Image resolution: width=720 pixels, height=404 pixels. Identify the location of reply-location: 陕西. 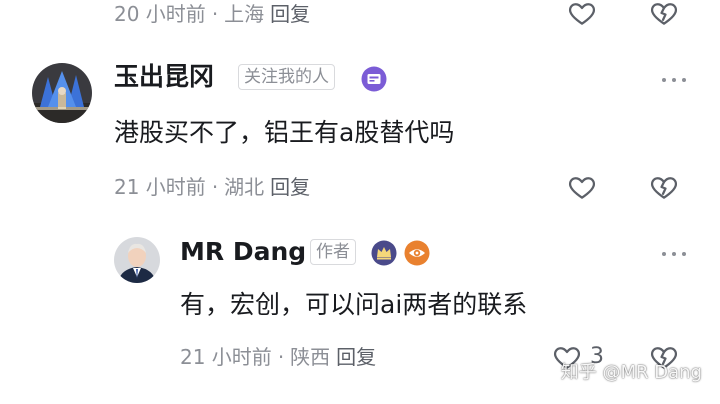
(310, 357).